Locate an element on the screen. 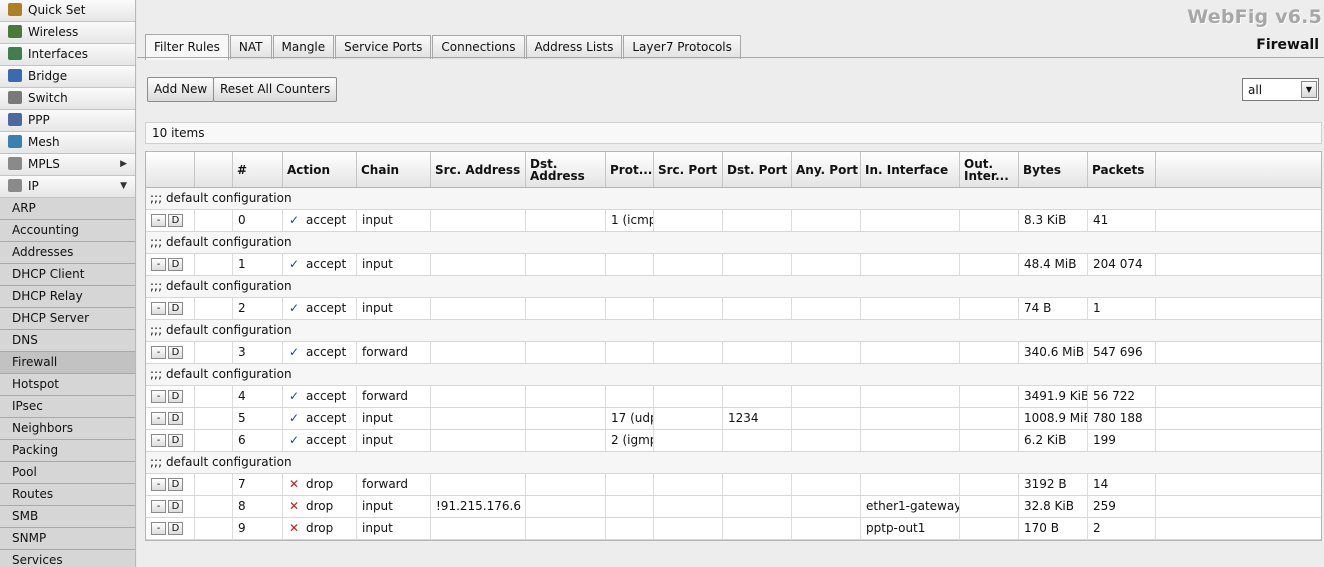 This screenshot has width=1324, height=567. sidebar-subitem-dhcp-relay: DHCP Relay is located at coordinates (67, 297).